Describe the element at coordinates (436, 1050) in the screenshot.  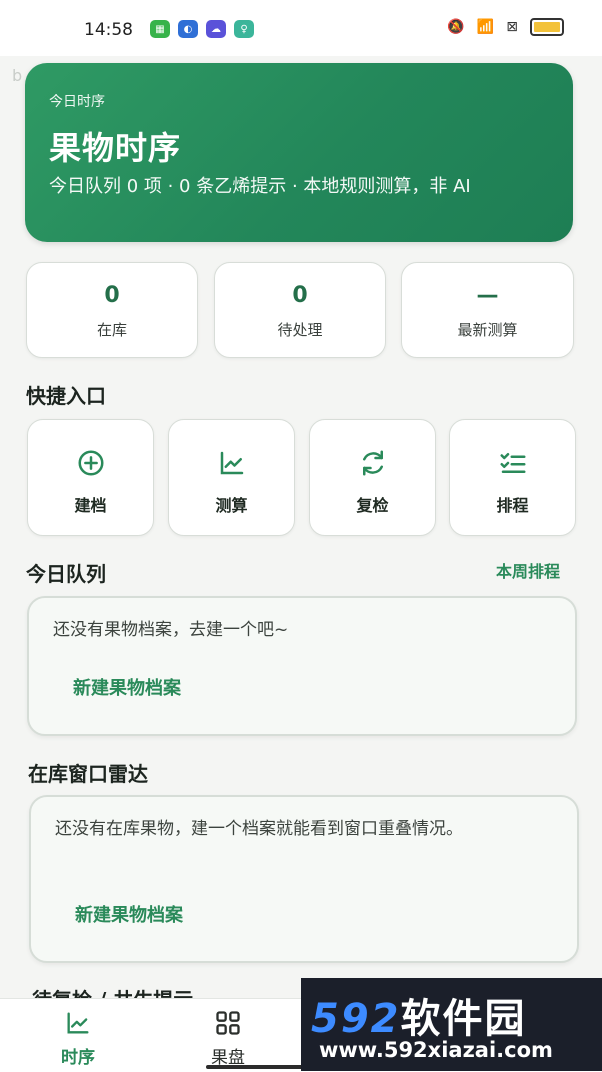
I see `watermark-url: www.592xiazai.com` at that location.